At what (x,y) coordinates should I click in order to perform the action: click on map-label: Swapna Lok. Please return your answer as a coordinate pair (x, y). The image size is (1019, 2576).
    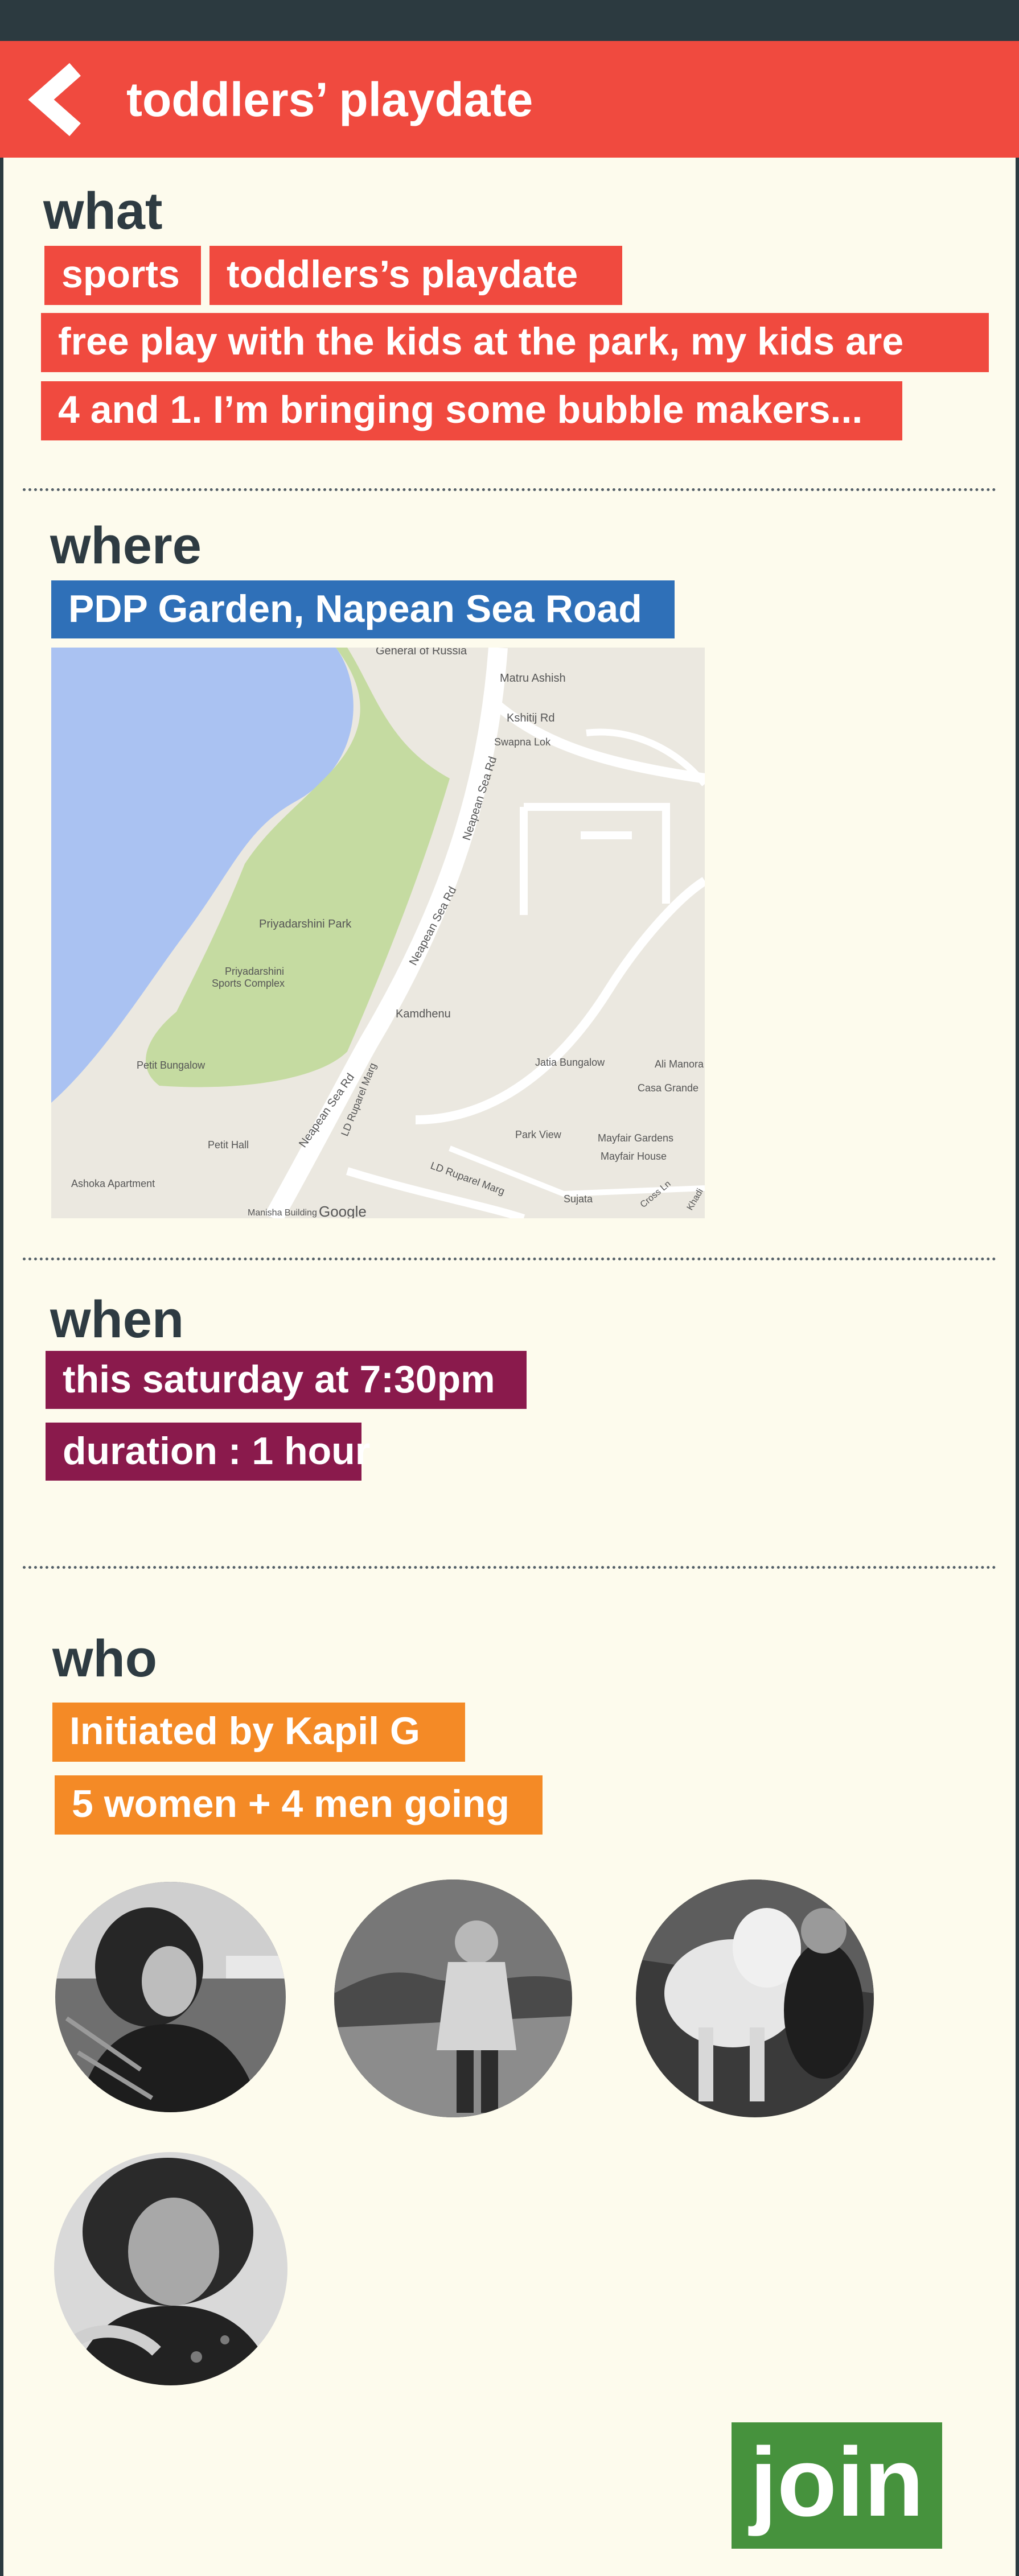
    Looking at the image, I should click on (523, 742).